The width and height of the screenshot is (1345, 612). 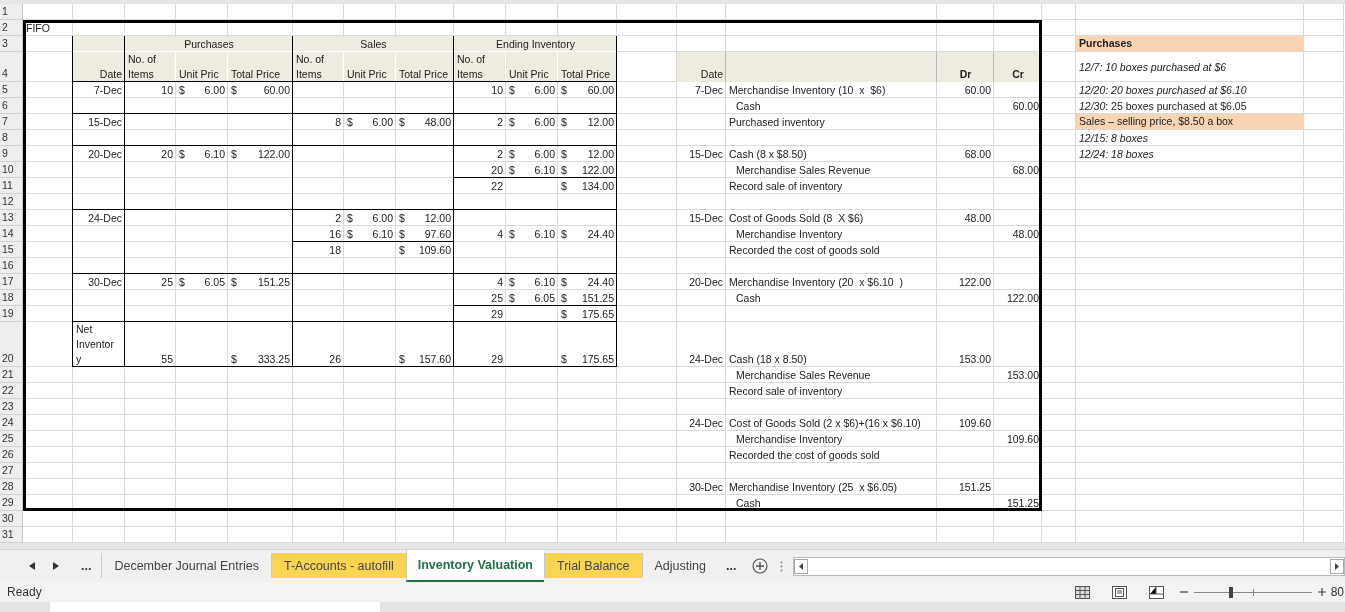 I want to click on account-cell-text: Cost of Goods Sold (2 x $6)+(16 x $6.10), so click(x=825, y=423).